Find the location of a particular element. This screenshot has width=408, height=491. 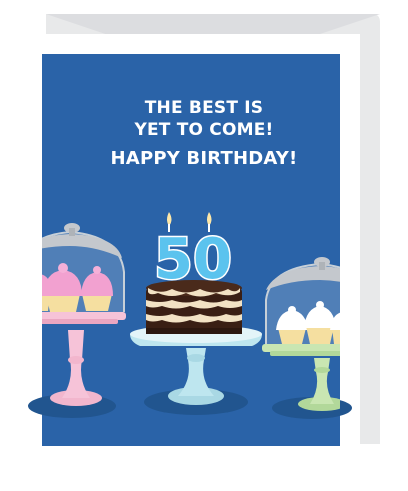

greeting-line-1: THE BEST IS is located at coordinates (204, 108).